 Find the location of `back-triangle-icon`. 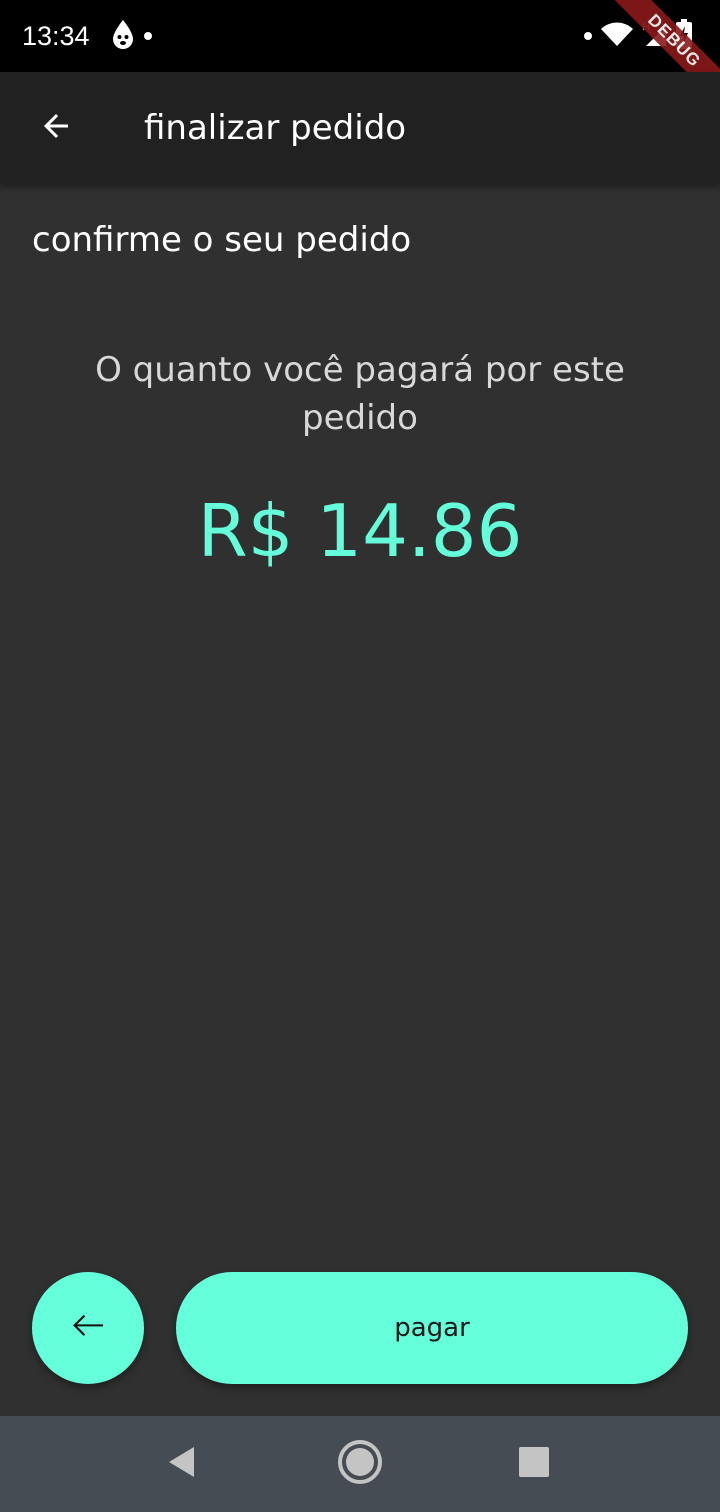

back-triangle-icon is located at coordinates (182, 1464).